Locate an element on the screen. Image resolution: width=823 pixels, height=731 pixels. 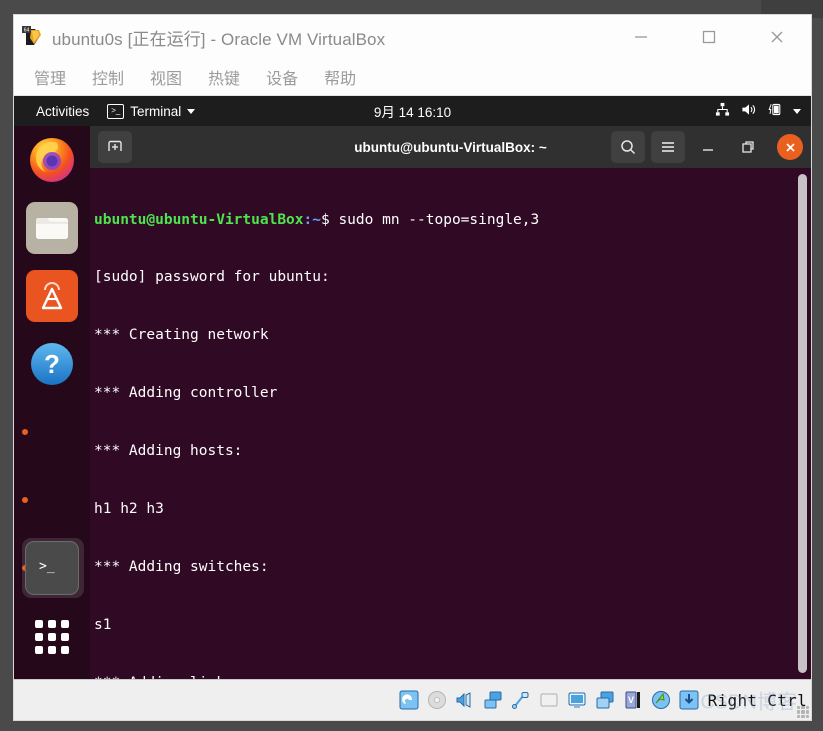
terminal-line: *** Adding hosts: is located at coordinates (168, 451).